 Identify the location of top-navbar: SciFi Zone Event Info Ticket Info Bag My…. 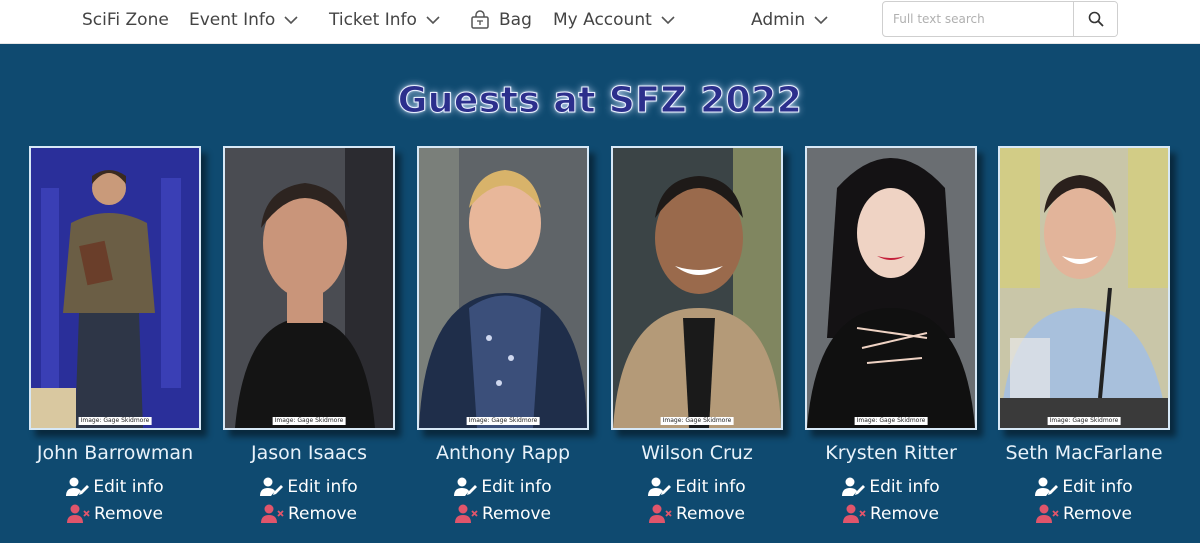
(600, 22).